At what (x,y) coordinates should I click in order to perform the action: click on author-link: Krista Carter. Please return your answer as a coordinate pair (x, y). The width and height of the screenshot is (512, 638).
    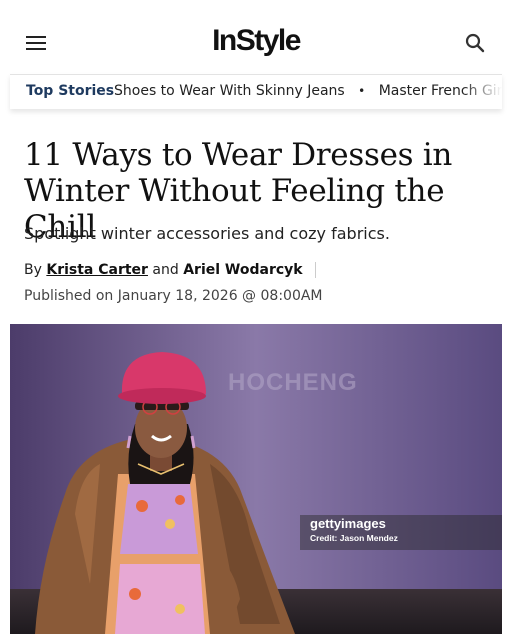
    Looking at the image, I should click on (97, 270).